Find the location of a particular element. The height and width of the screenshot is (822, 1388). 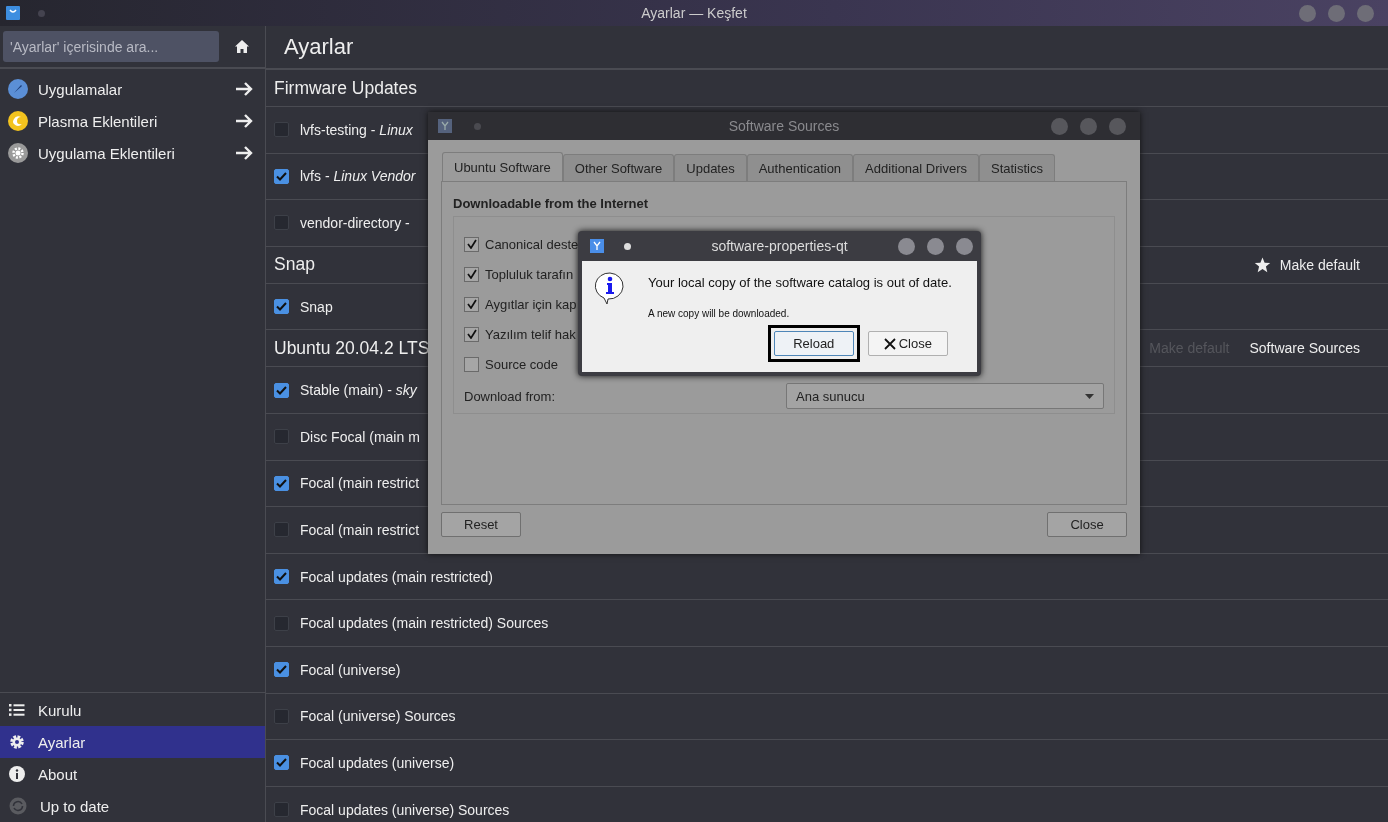

source-label: Focal updates (main restricted) is located at coordinates (396, 576).